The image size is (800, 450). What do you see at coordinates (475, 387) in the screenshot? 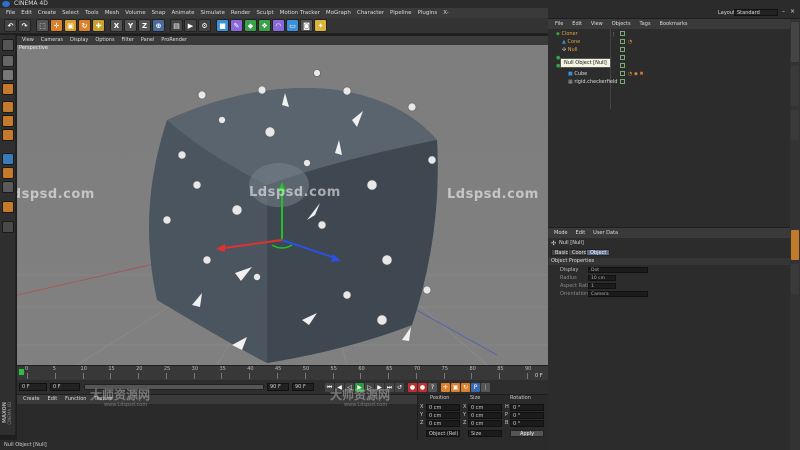
I see `param-key-icon: P` at bounding box center [475, 387].